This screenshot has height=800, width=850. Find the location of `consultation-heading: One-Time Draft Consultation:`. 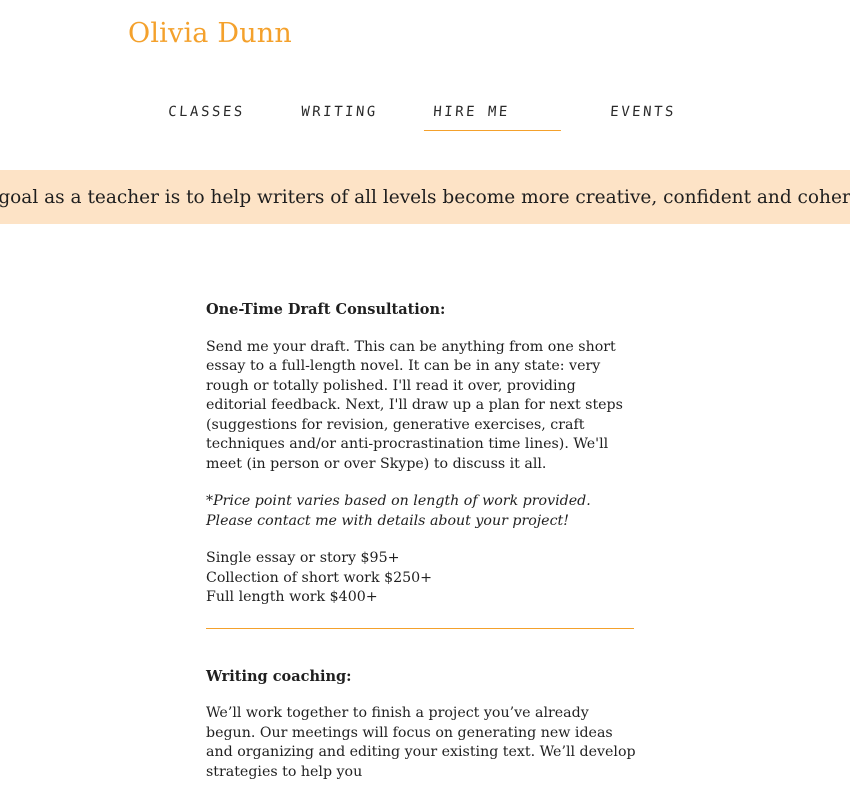

consultation-heading: One-Time Draft Consultation: is located at coordinates (326, 309).